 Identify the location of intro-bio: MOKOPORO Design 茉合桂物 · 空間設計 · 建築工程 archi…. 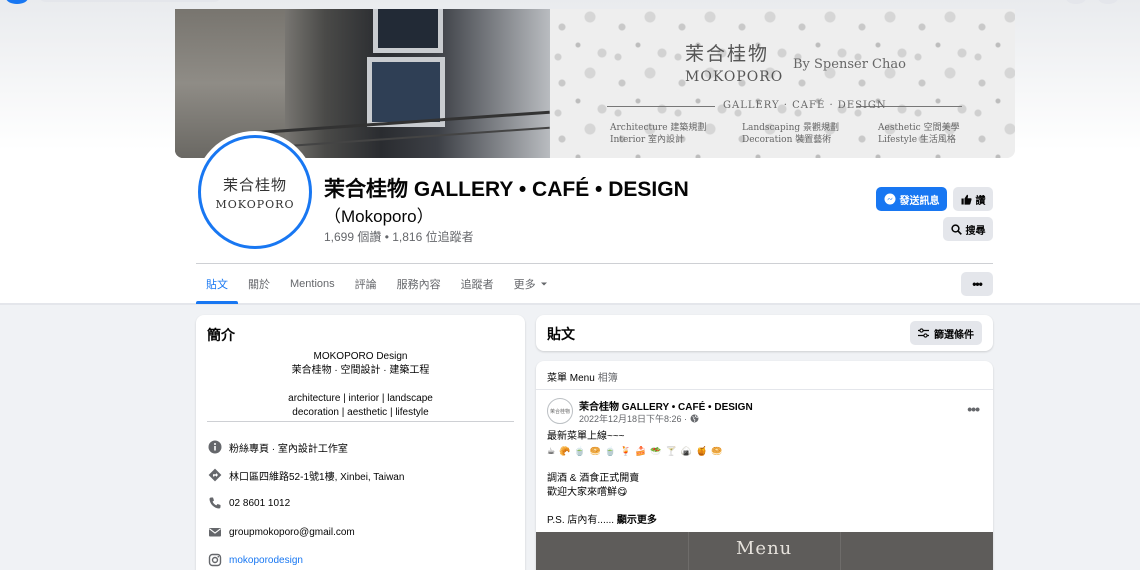
(360, 384).